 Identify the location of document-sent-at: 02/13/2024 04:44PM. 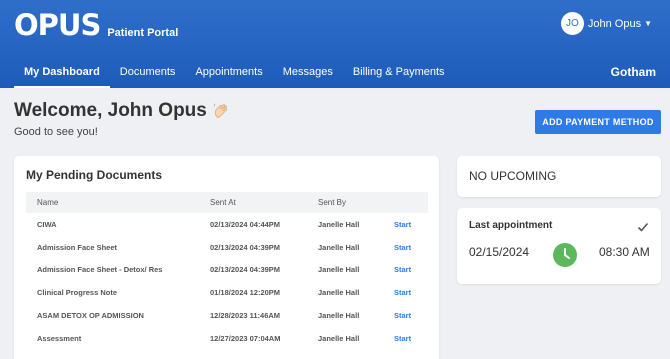
(245, 224).